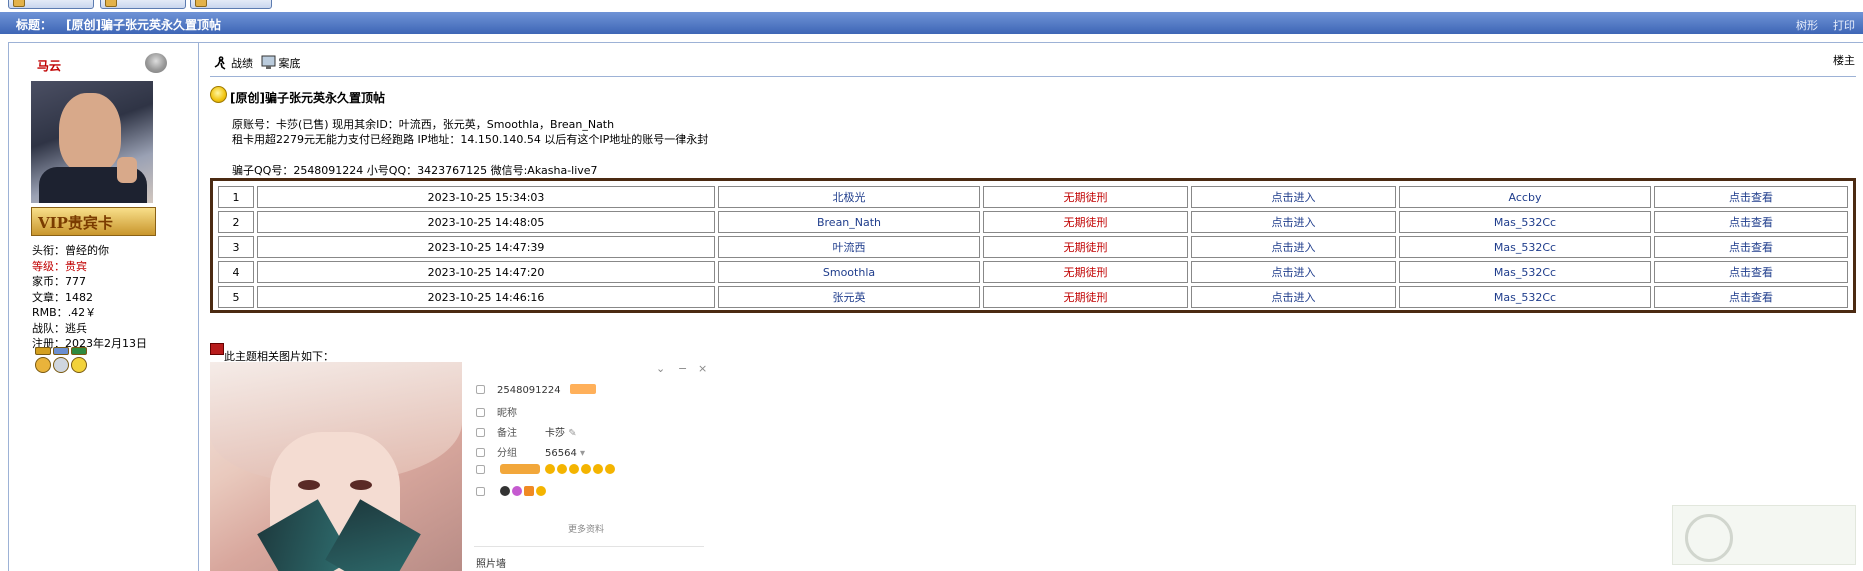  What do you see at coordinates (59, 328) in the screenshot?
I see `user-team-row: 战队：逃兵` at bounding box center [59, 328].